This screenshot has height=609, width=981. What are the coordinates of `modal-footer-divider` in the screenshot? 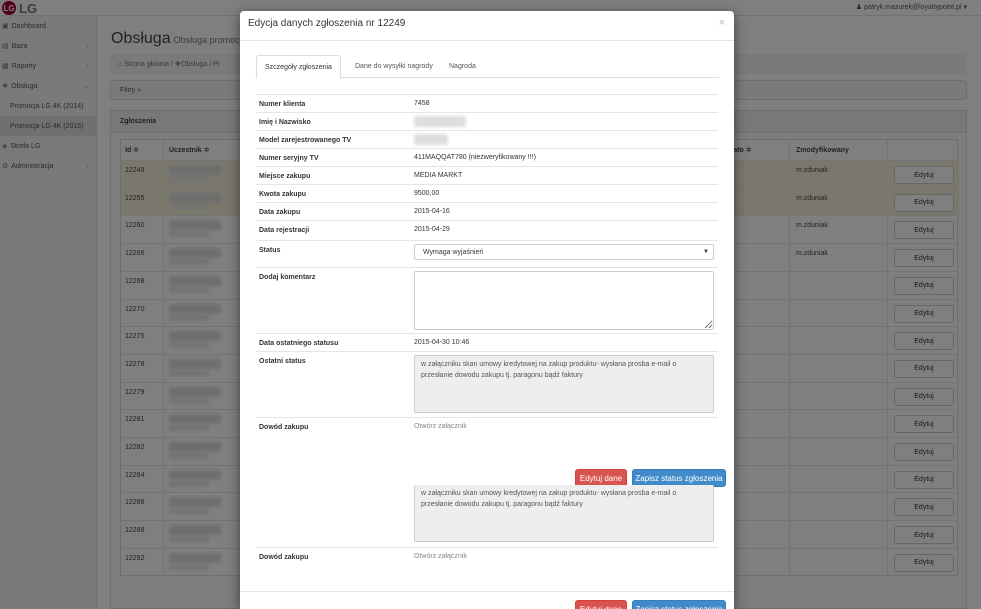 It's located at (487, 591).